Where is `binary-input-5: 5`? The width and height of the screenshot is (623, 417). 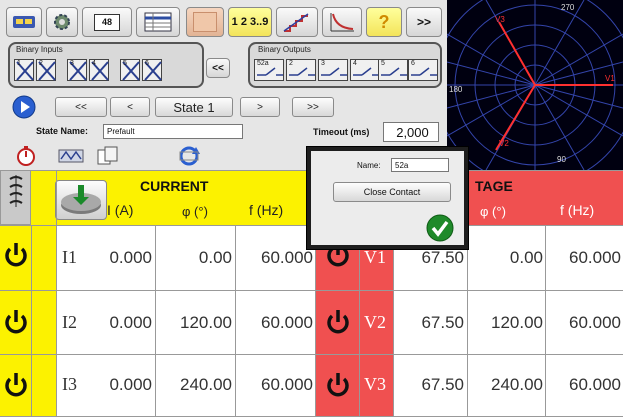 binary-input-5: 5 is located at coordinates (130, 70).